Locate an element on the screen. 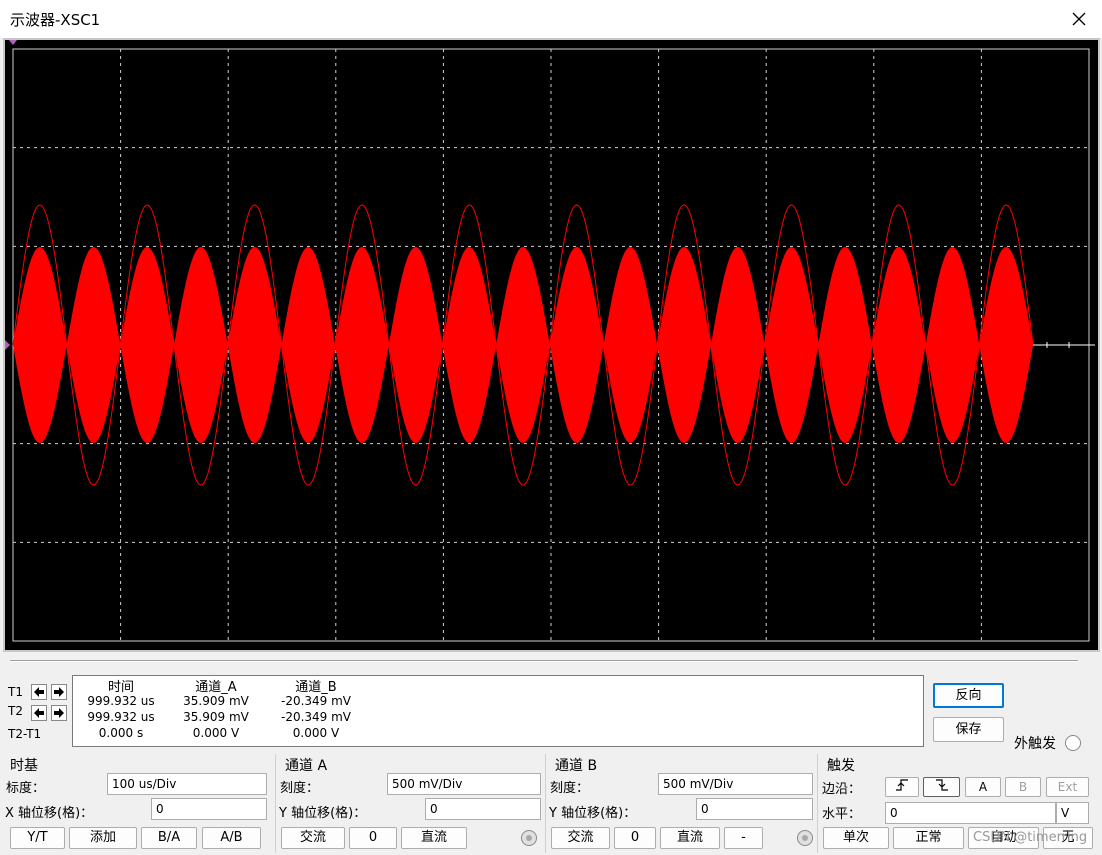 Image resolution: width=1102 pixels, height=855 pixels. t2-channel-b: -20.349 mV is located at coordinates (316, 717).